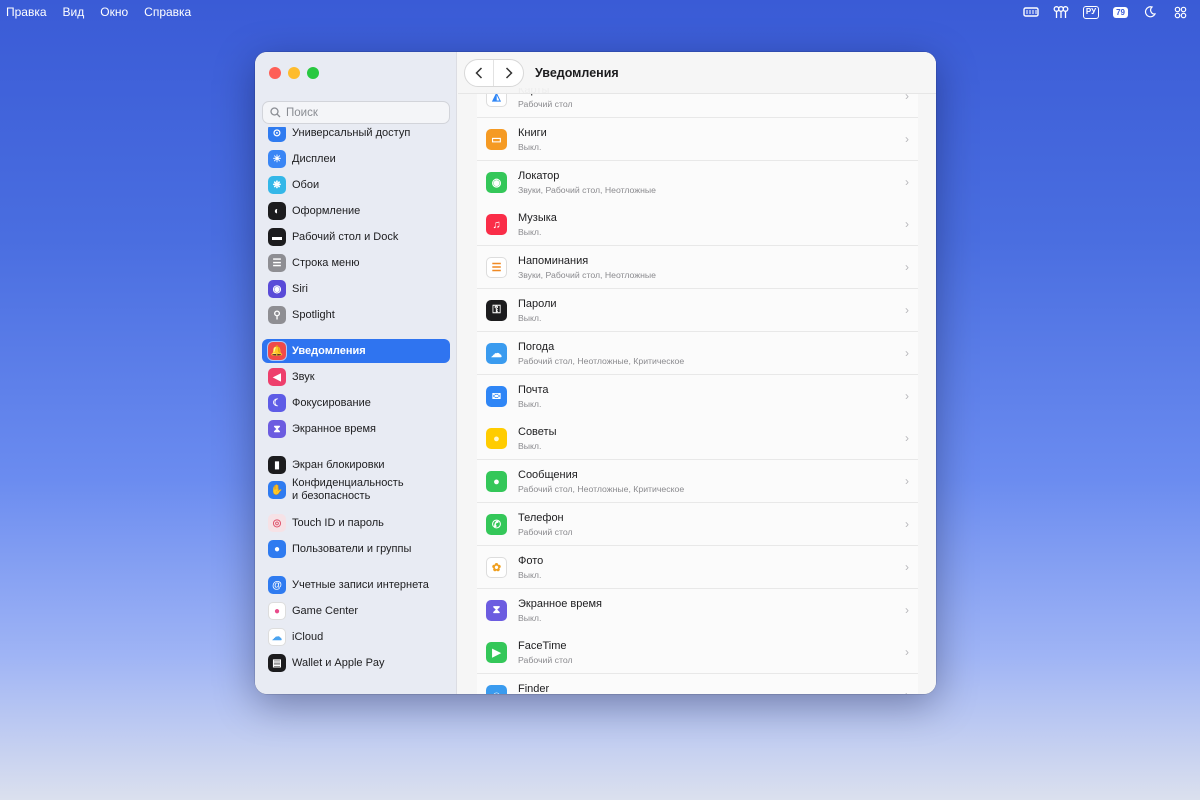  Describe the element at coordinates (1031, 12) in the screenshot. I see `storage-icon` at that location.